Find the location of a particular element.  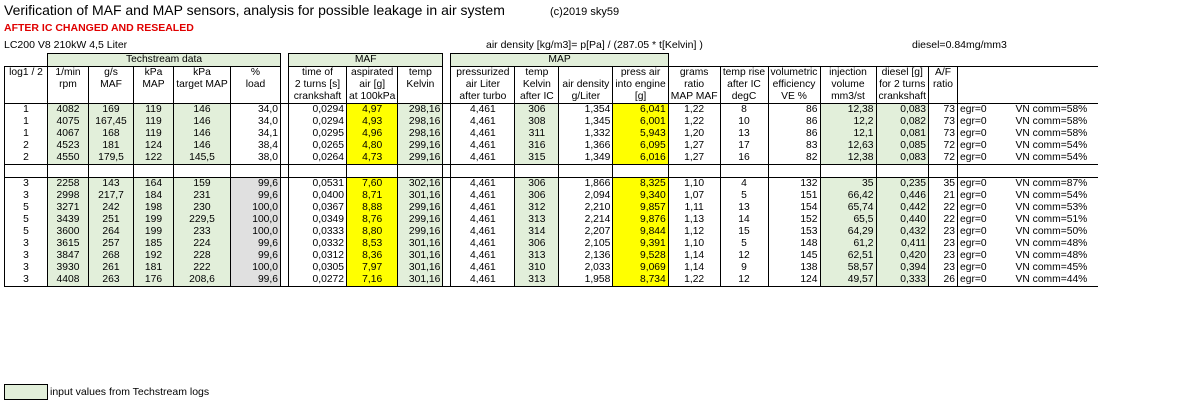

table-cell: 3847 is located at coordinates (68, 256).